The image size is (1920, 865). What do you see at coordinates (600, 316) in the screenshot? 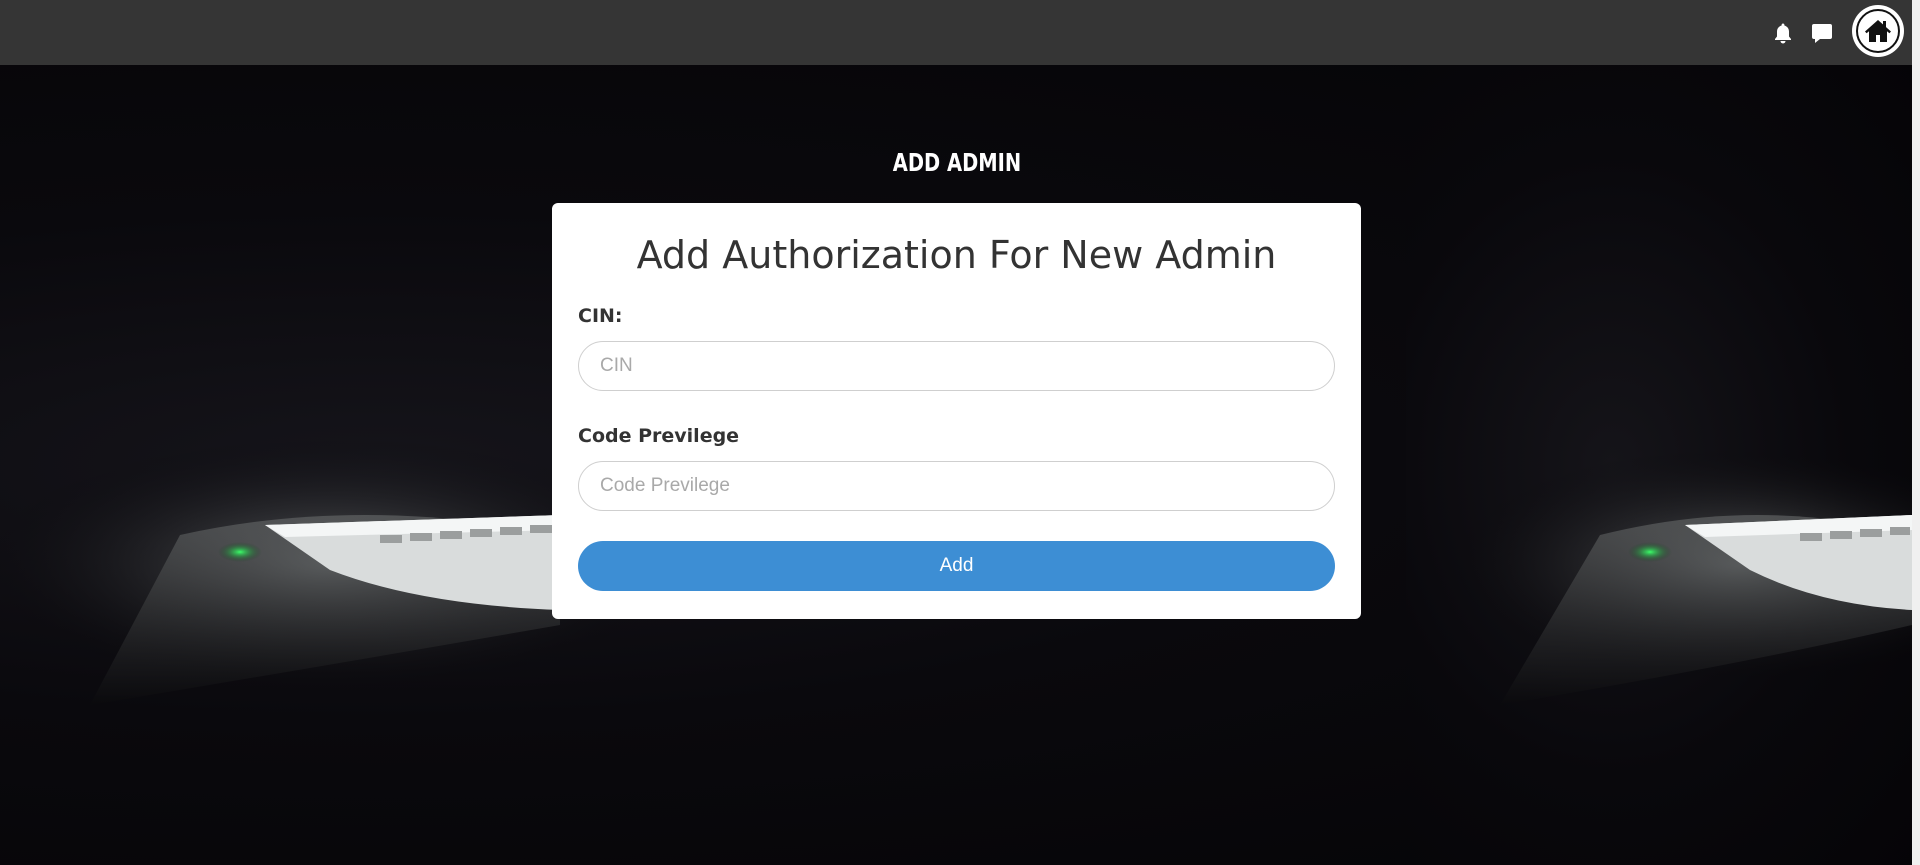
I see `cin-label: CIN:` at bounding box center [600, 316].